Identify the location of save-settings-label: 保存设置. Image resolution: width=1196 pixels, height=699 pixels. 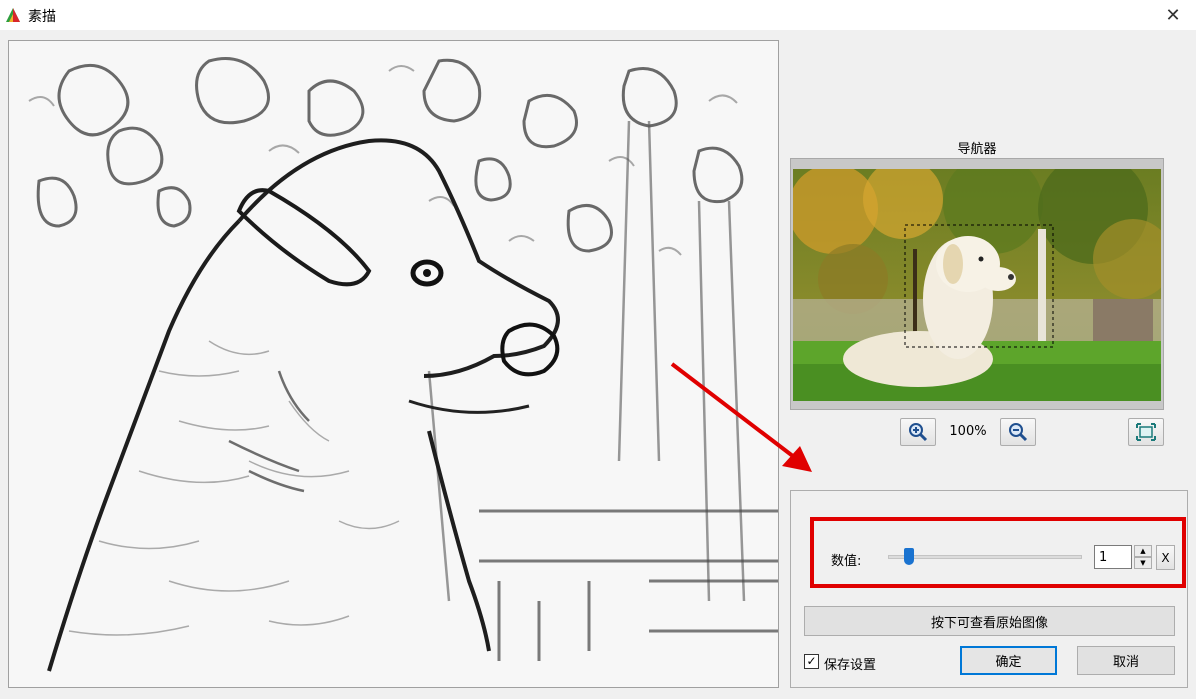
(850, 665).